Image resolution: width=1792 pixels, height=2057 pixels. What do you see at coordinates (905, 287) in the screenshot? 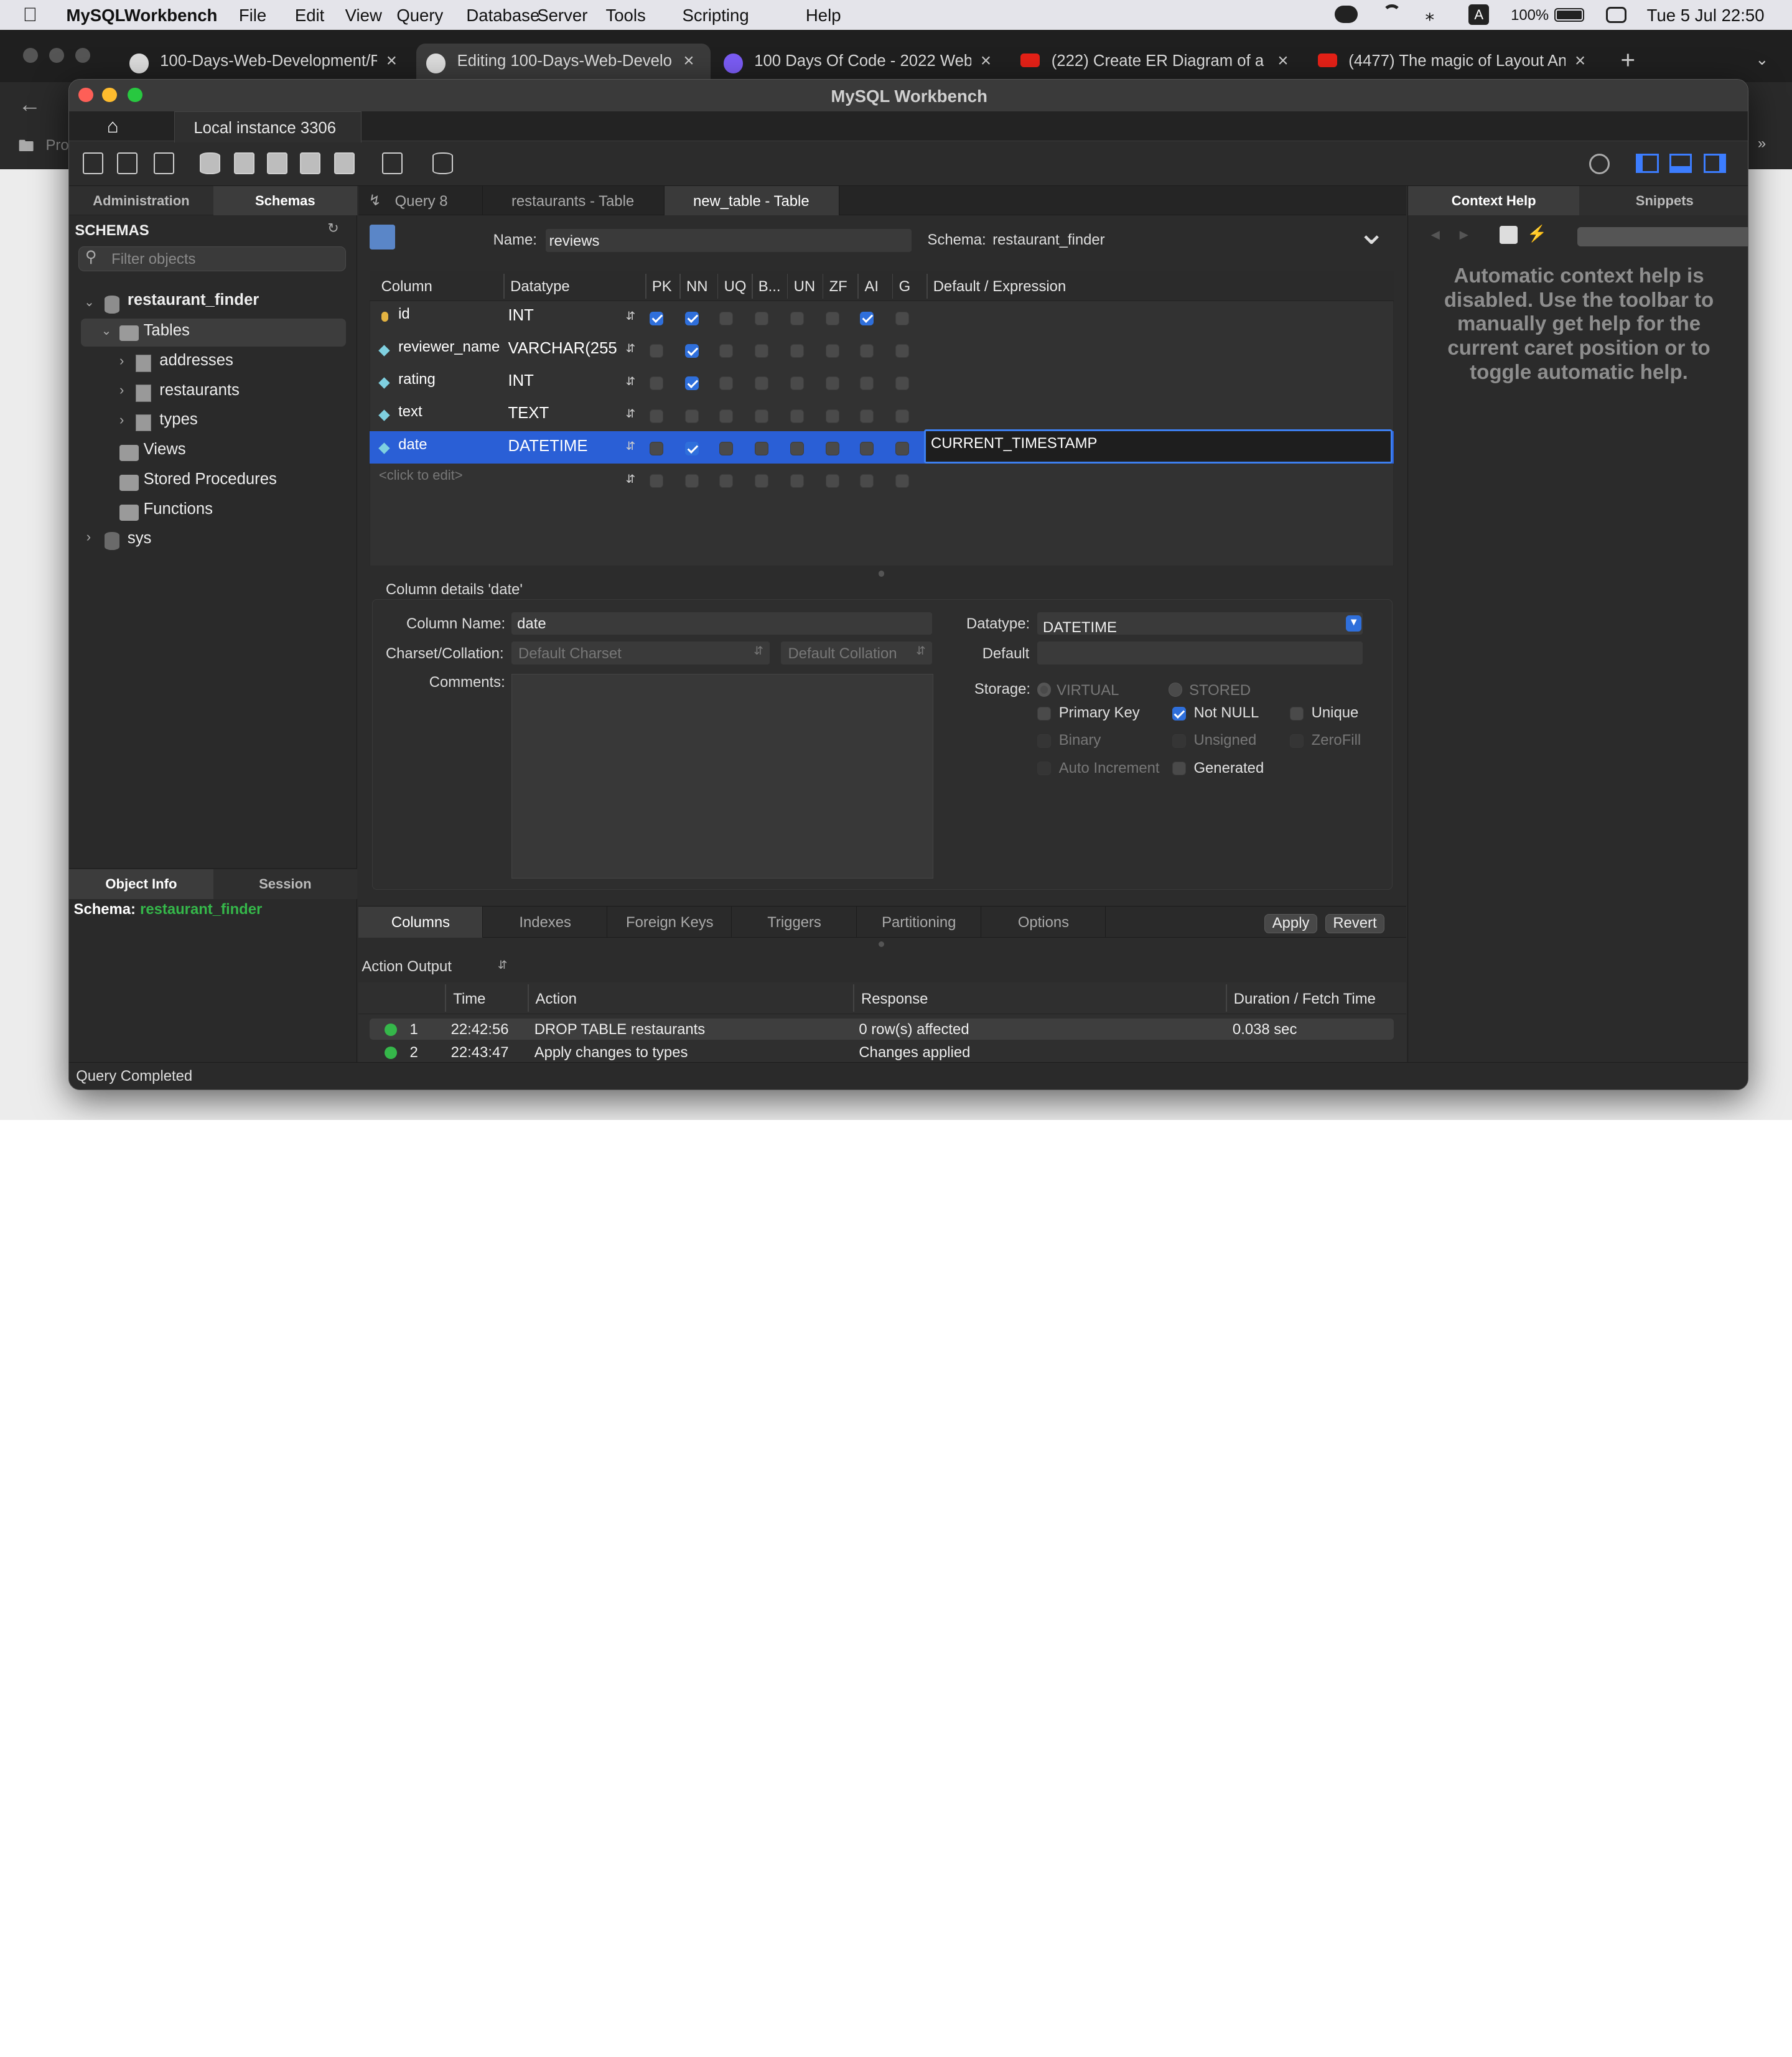
I see `column-header: G` at bounding box center [905, 287].